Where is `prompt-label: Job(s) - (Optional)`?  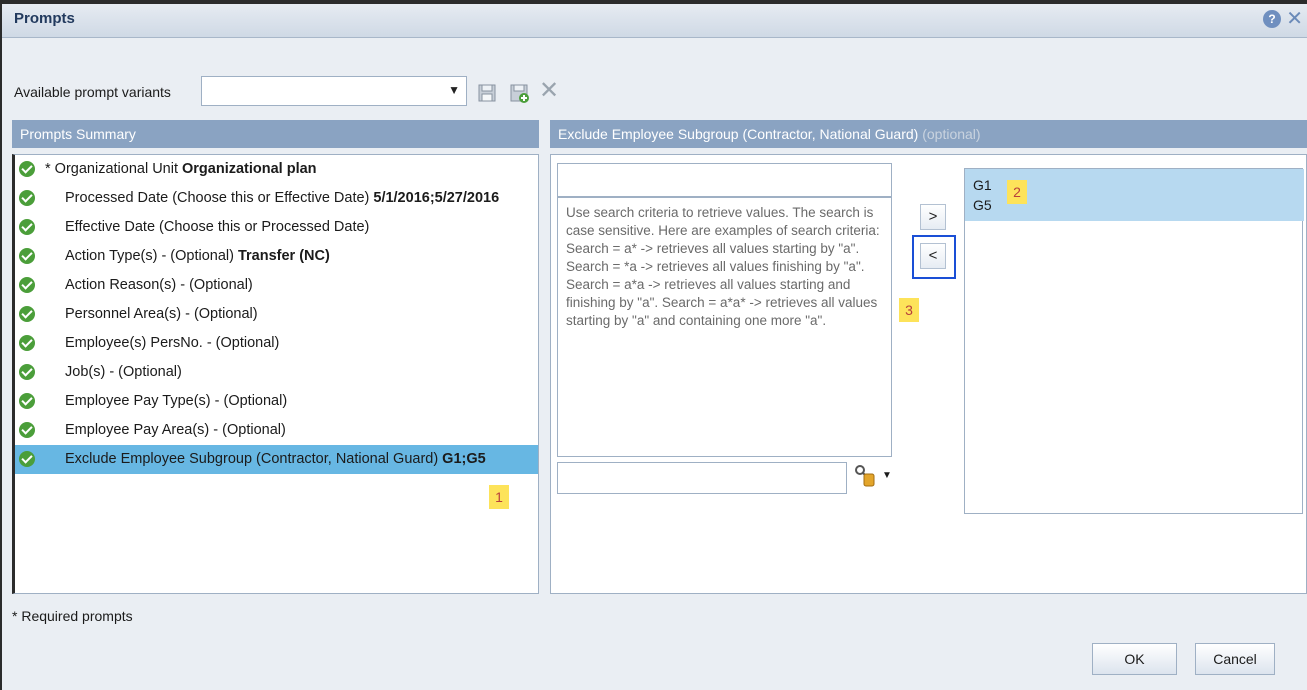 prompt-label: Job(s) - (Optional) is located at coordinates (125, 372).